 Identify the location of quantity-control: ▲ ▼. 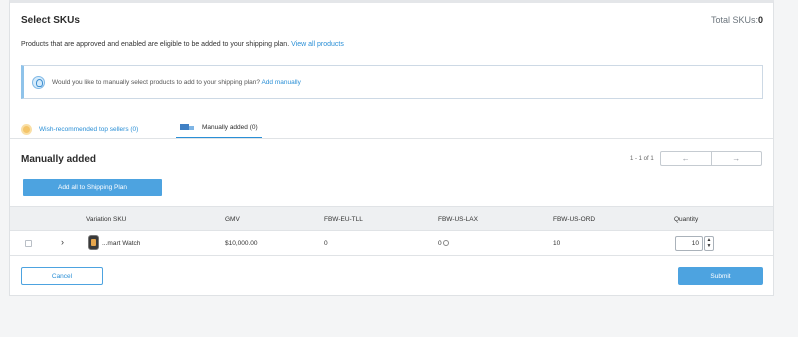
(694, 243).